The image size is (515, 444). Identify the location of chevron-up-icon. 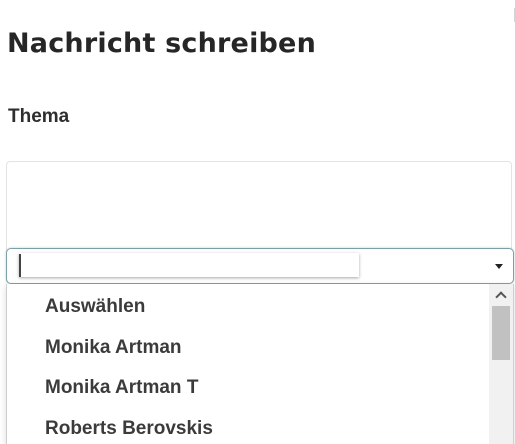
(501, 297).